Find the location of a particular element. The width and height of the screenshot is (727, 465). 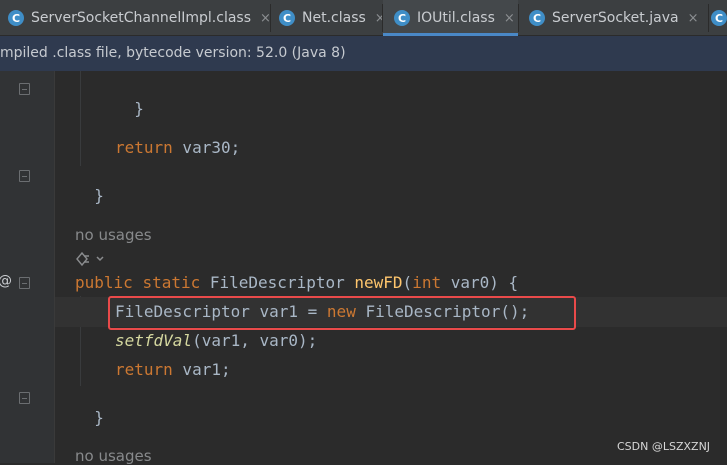

tab-net: C Net.class × is located at coordinates (328, 18).